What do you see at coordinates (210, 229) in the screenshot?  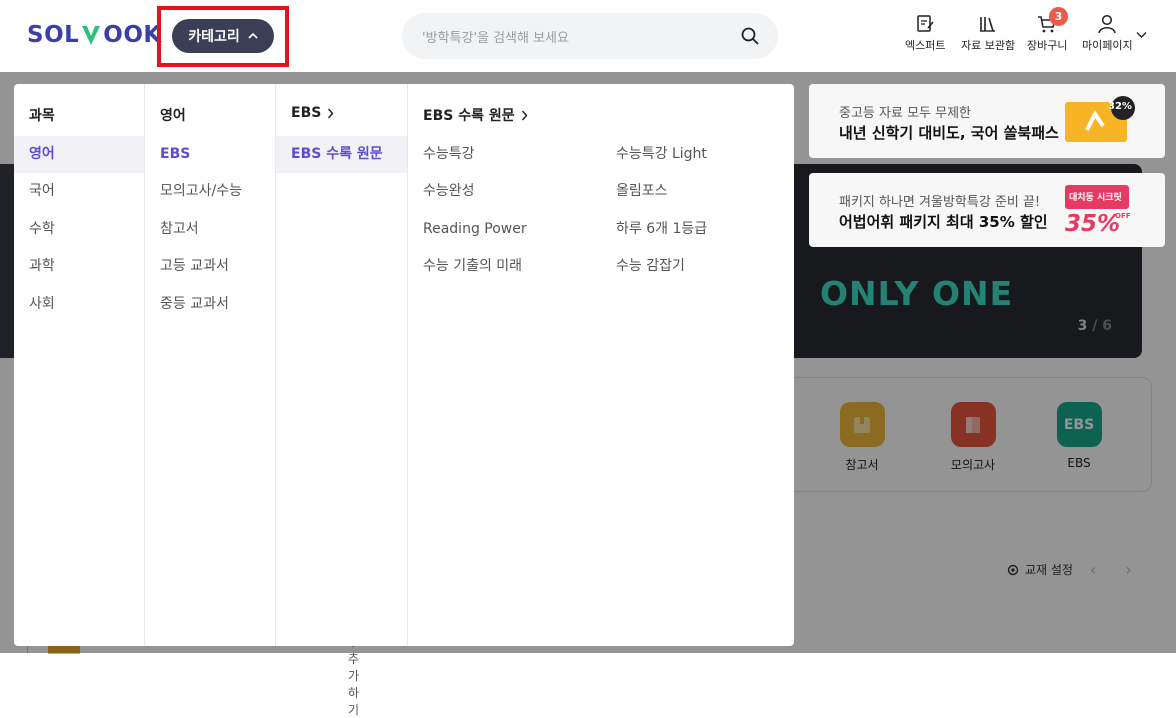 I see `menu-item-reference: 참고서` at bounding box center [210, 229].